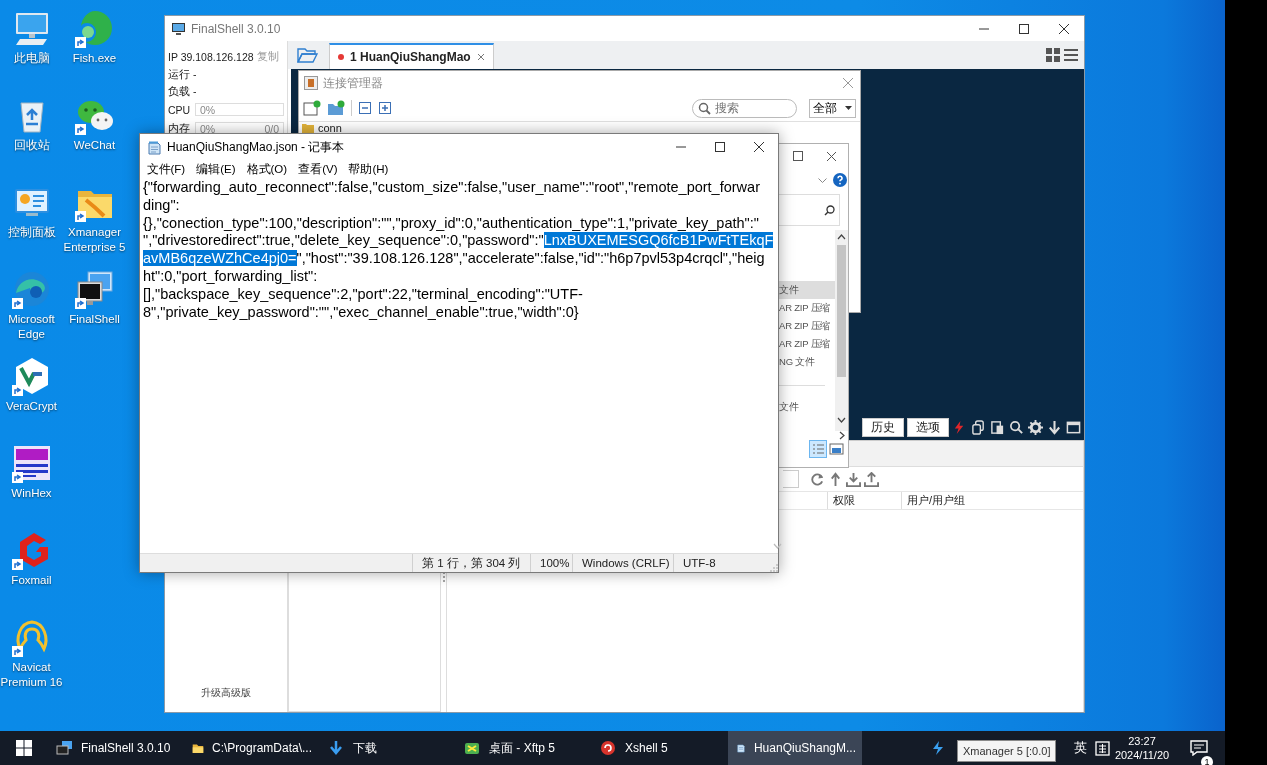 This screenshot has width=1267, height=765. What do you see at coordinates (31, 580) in the screenshot?
I see `desktop-icon-label: Foxmail` at bounding box center [31, 580].